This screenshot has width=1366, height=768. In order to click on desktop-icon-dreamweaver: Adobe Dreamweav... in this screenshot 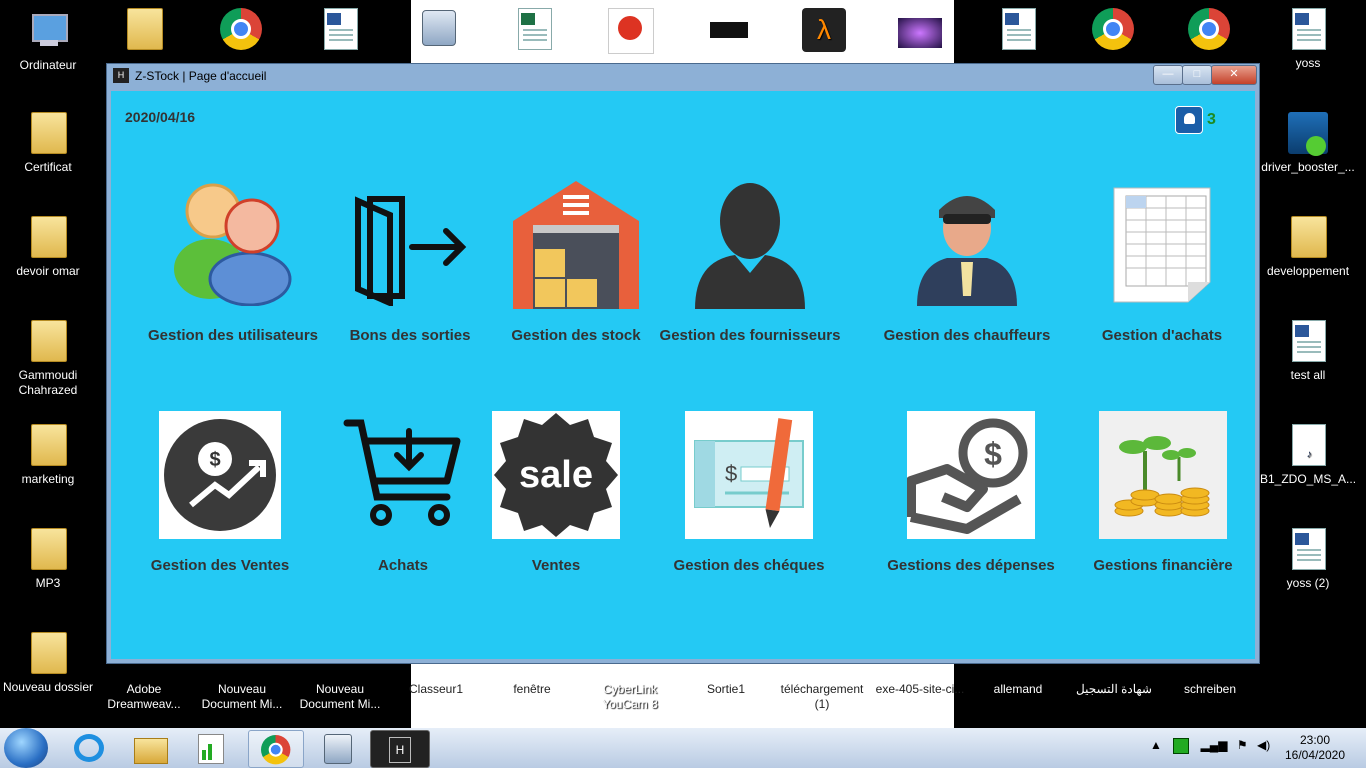, I will do `click(144, 697)`.